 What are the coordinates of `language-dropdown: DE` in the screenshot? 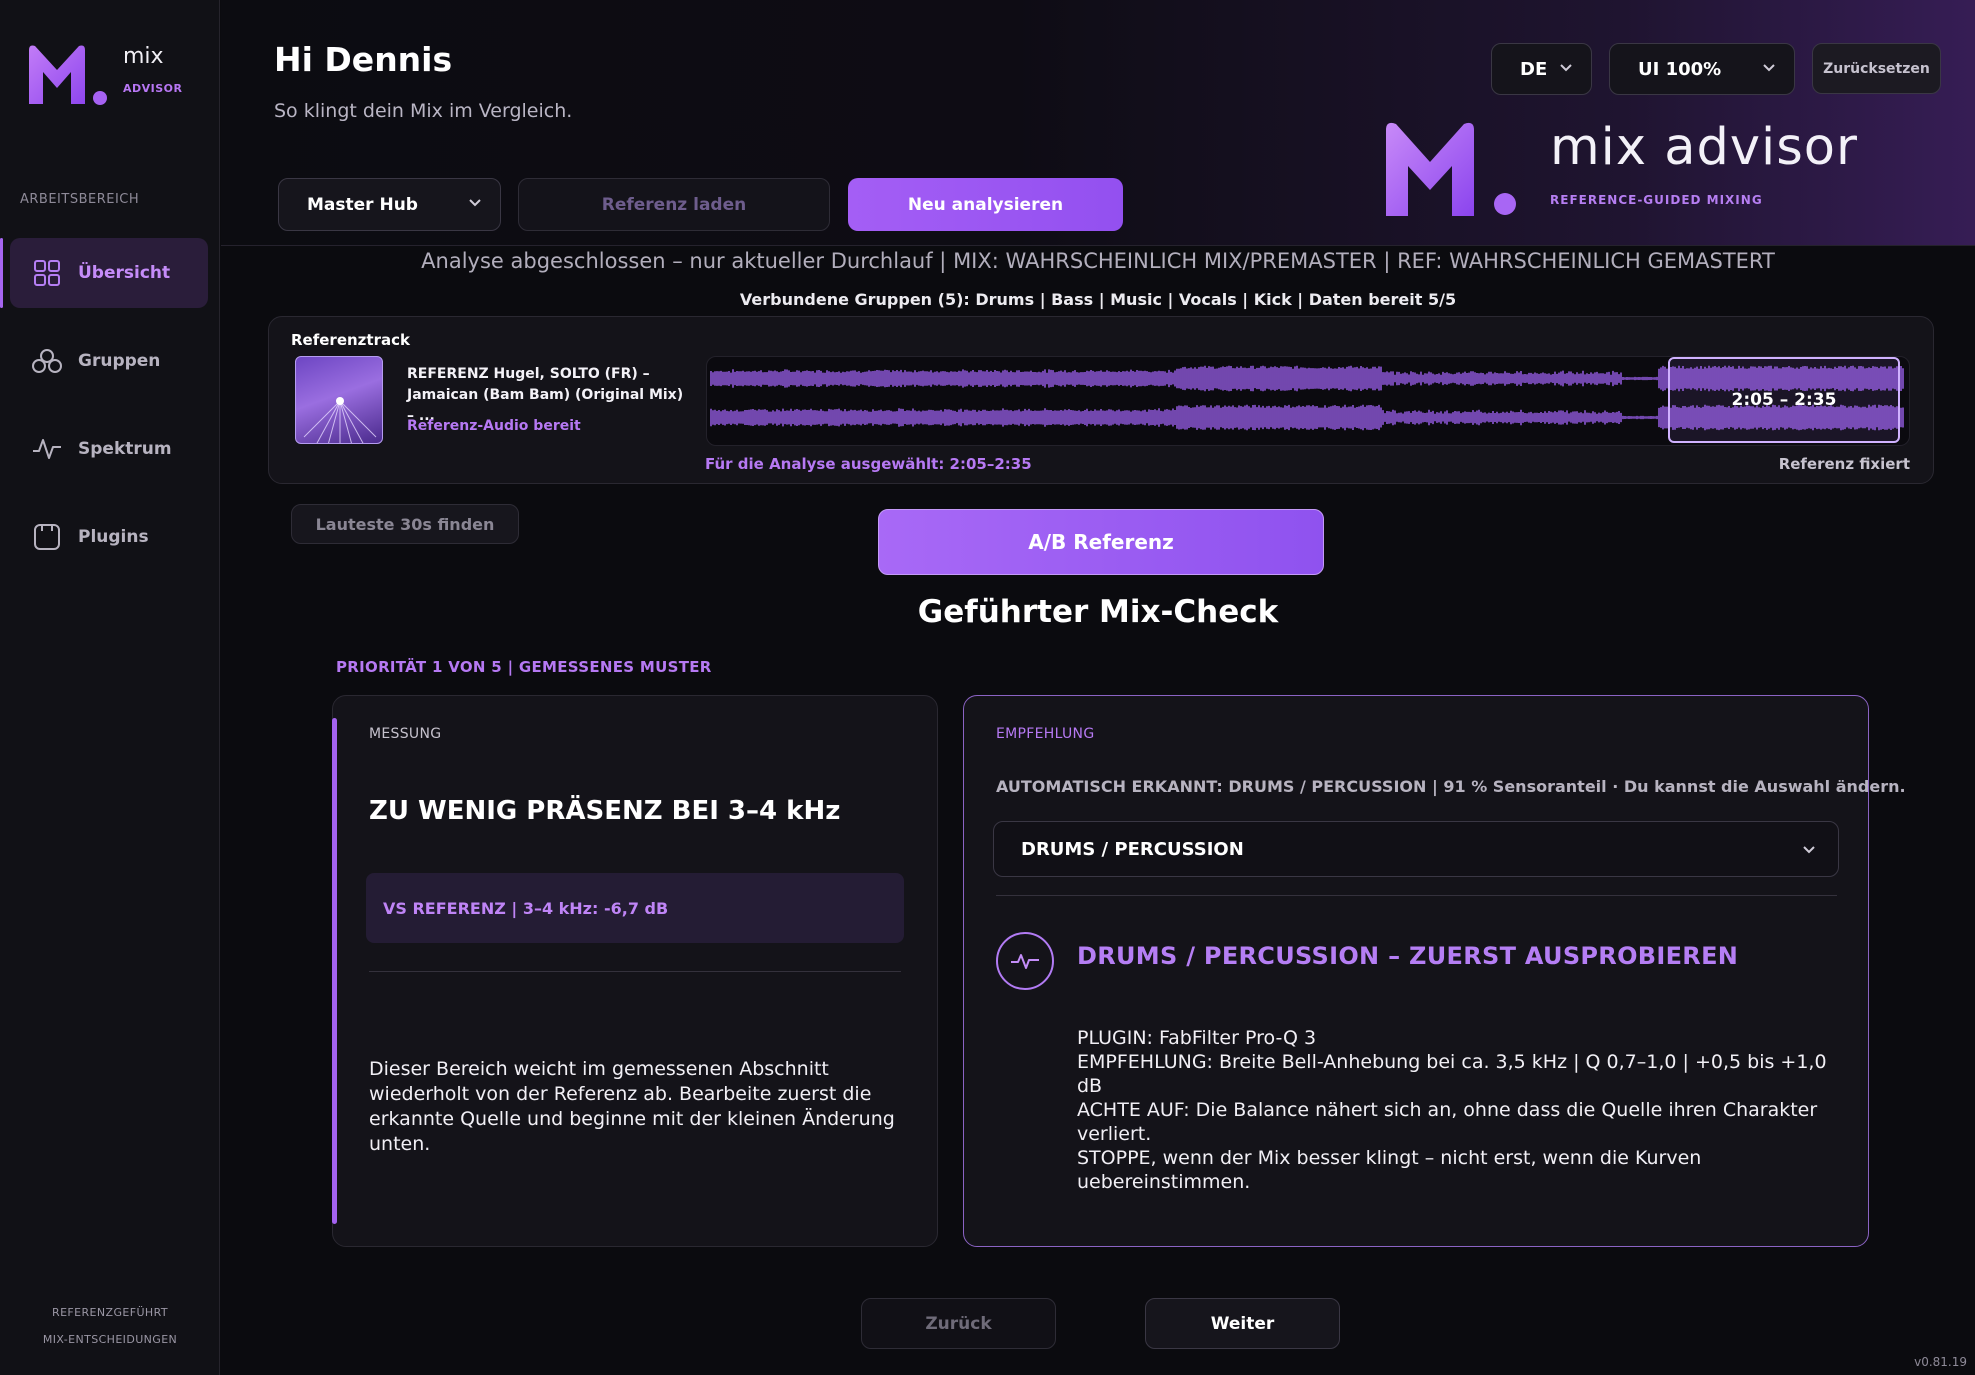 It's located at (1541, 69).